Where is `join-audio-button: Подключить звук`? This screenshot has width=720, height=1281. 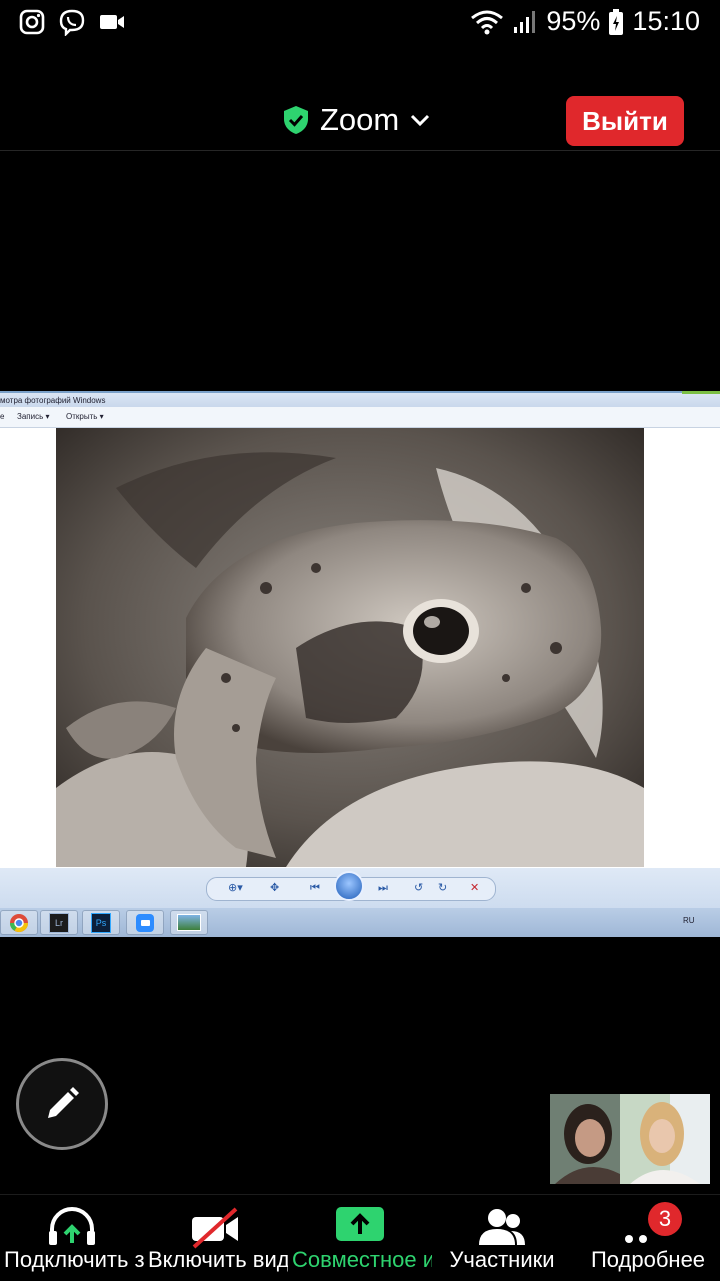 join-audio-button: Подключить звук is located at coordinates (72, 1238).